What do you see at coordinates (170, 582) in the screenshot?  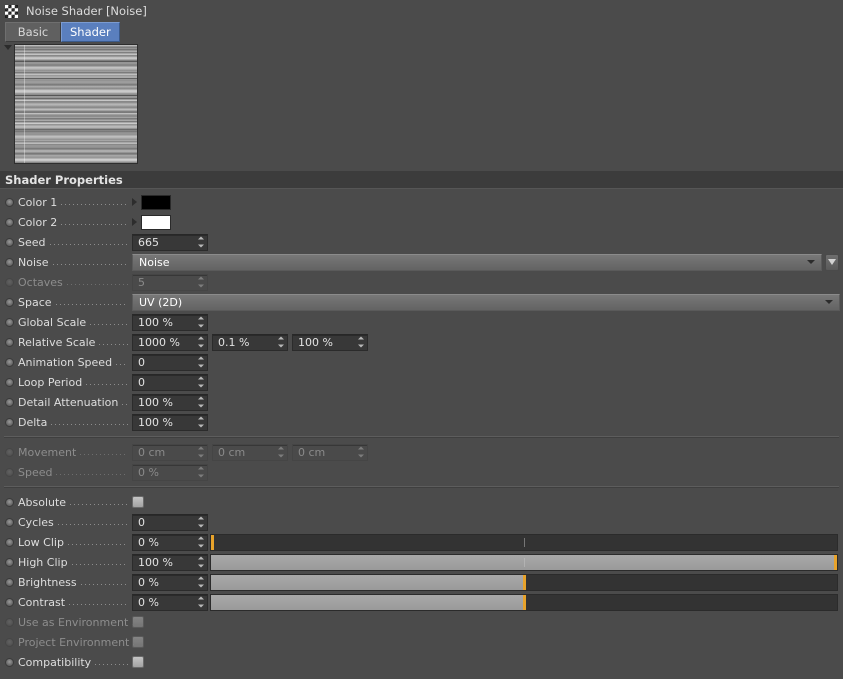 I see `brightness-input: 0 %` at bounding box center [170, 582].